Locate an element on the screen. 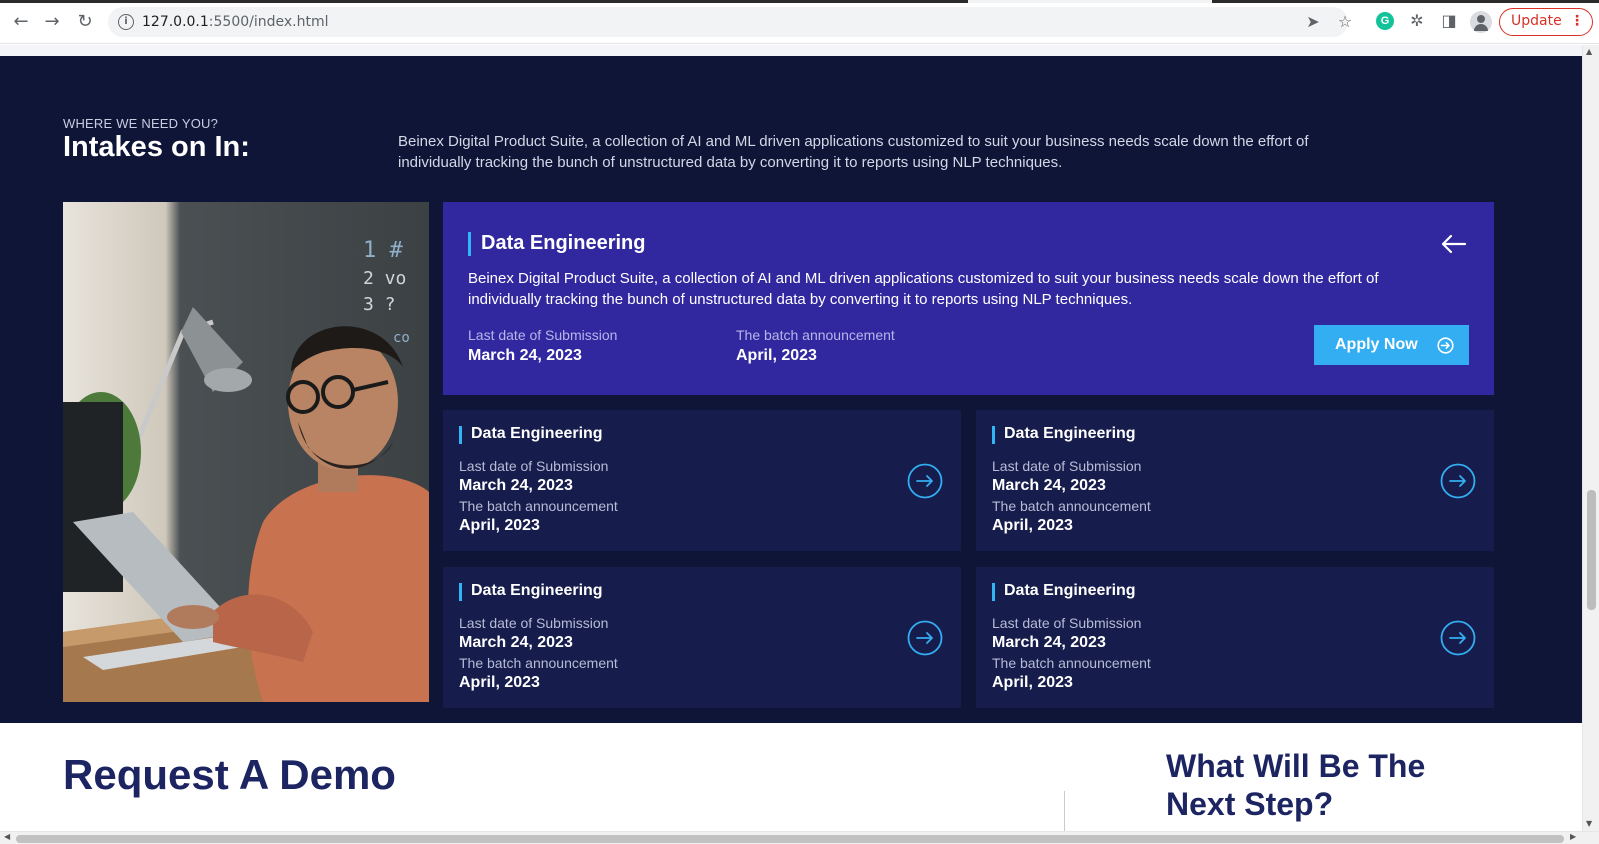  info-icon: i is located at coordinates (126, 22).